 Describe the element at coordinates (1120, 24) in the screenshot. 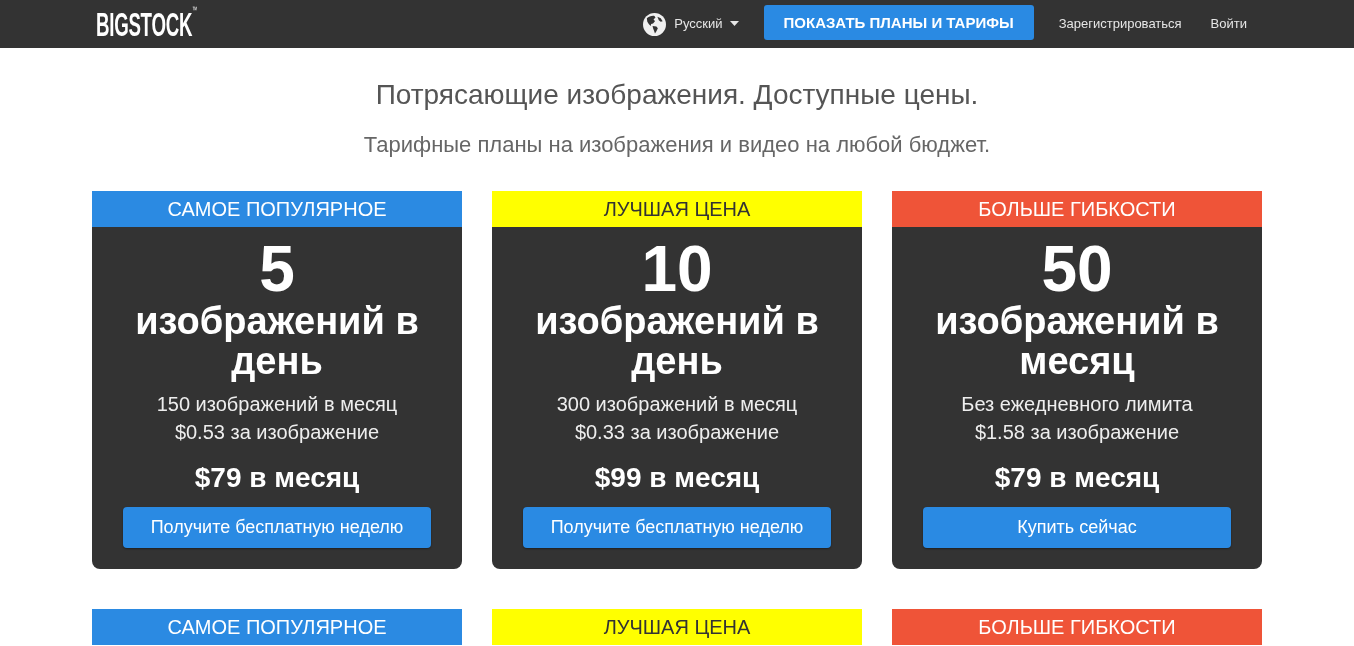

I see `nav-link: Зарегистрироваться` at that location.